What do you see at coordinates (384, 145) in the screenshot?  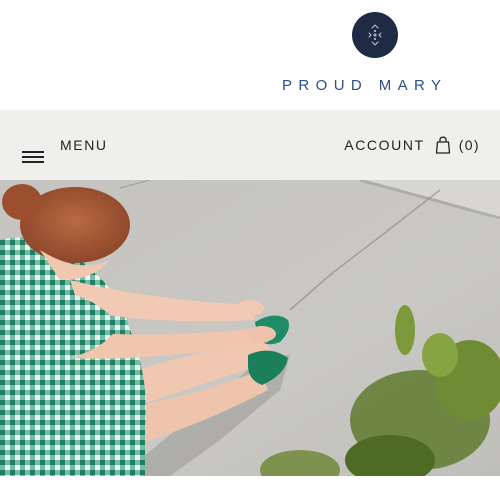 I see `account-link: ACCOUNT` at bounding box center [384, 145].